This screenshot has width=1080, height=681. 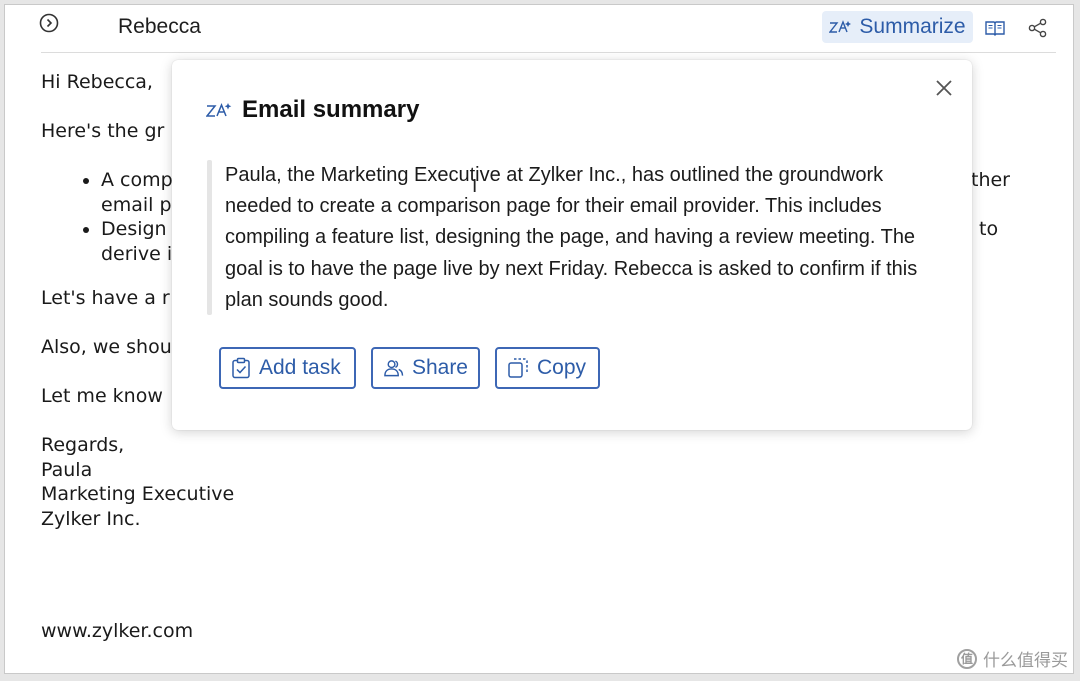 What do you see at coordinates (209, 237) in the screenshot?
I see `quote-bar` at bounding box center [209, 237].